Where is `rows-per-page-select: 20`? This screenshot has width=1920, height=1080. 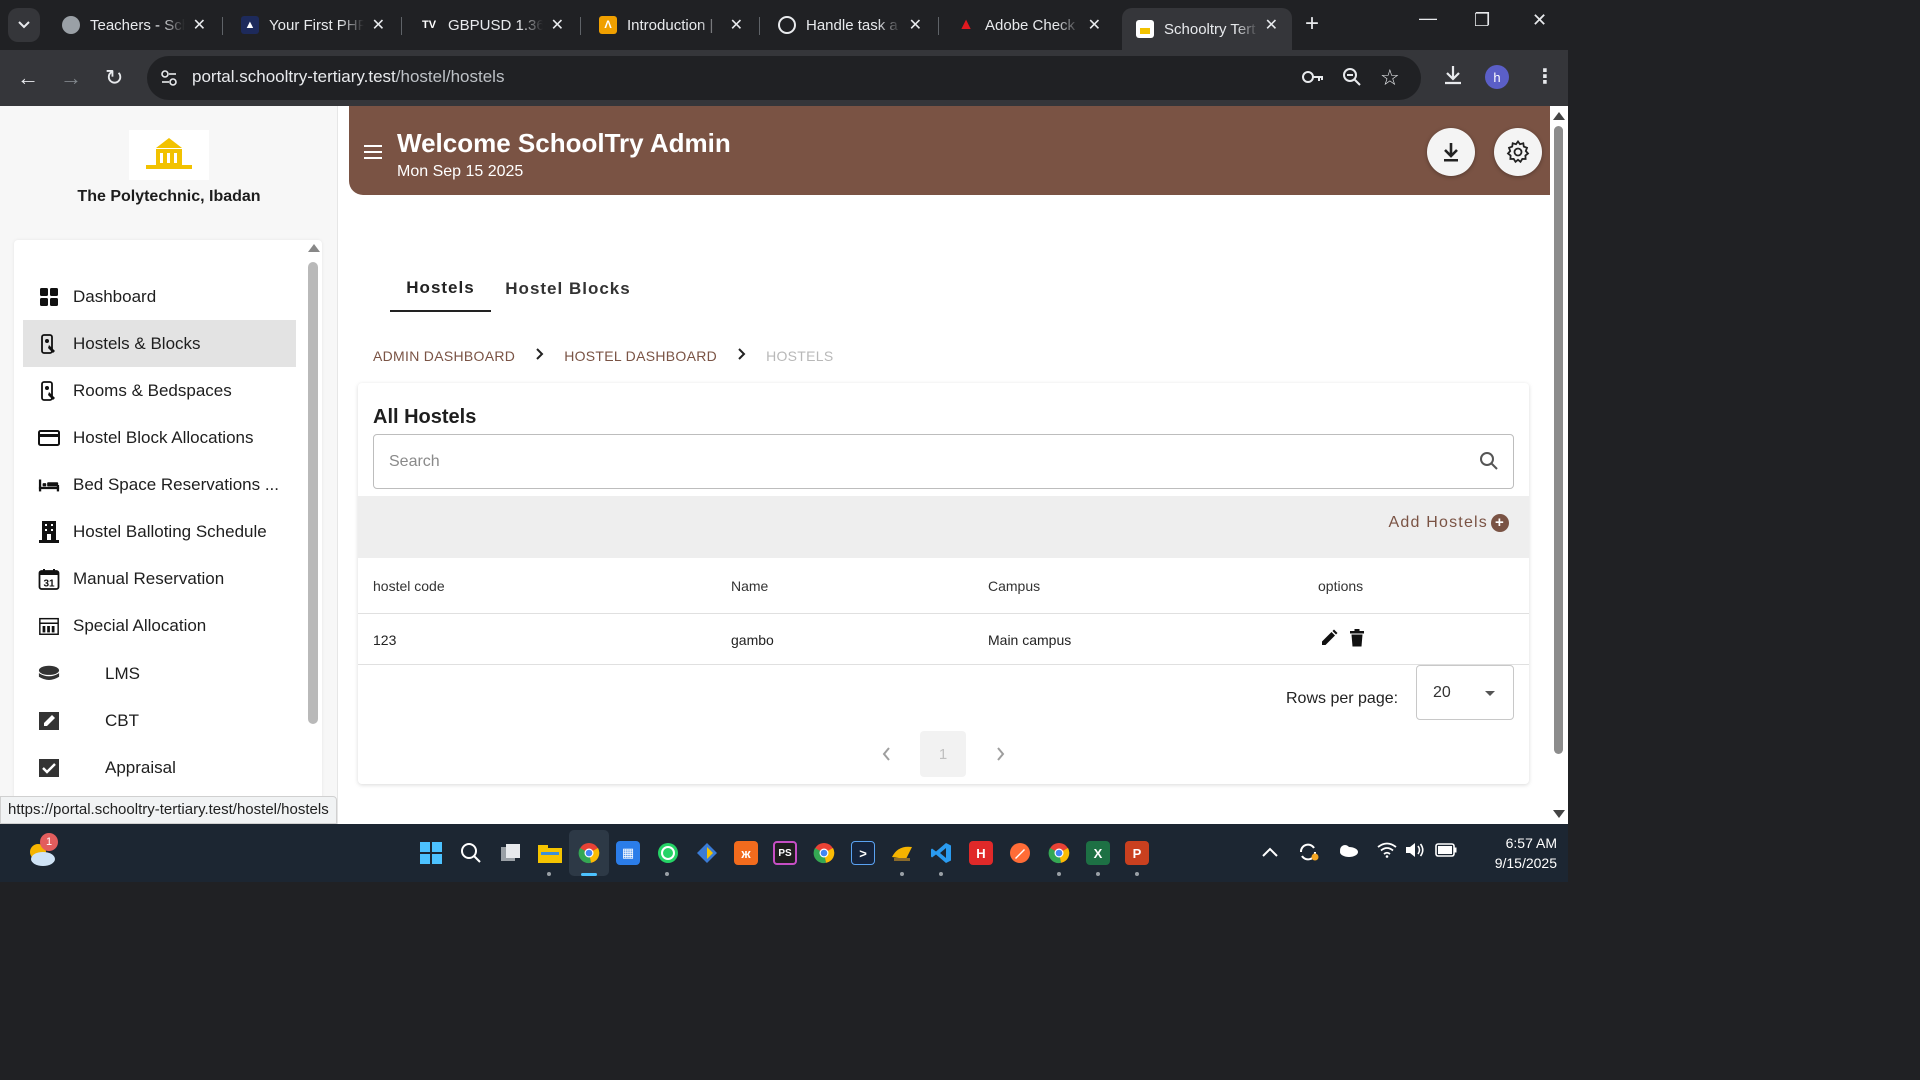 rows-per-page-select: 20 is located at coordinates (1465, 692).